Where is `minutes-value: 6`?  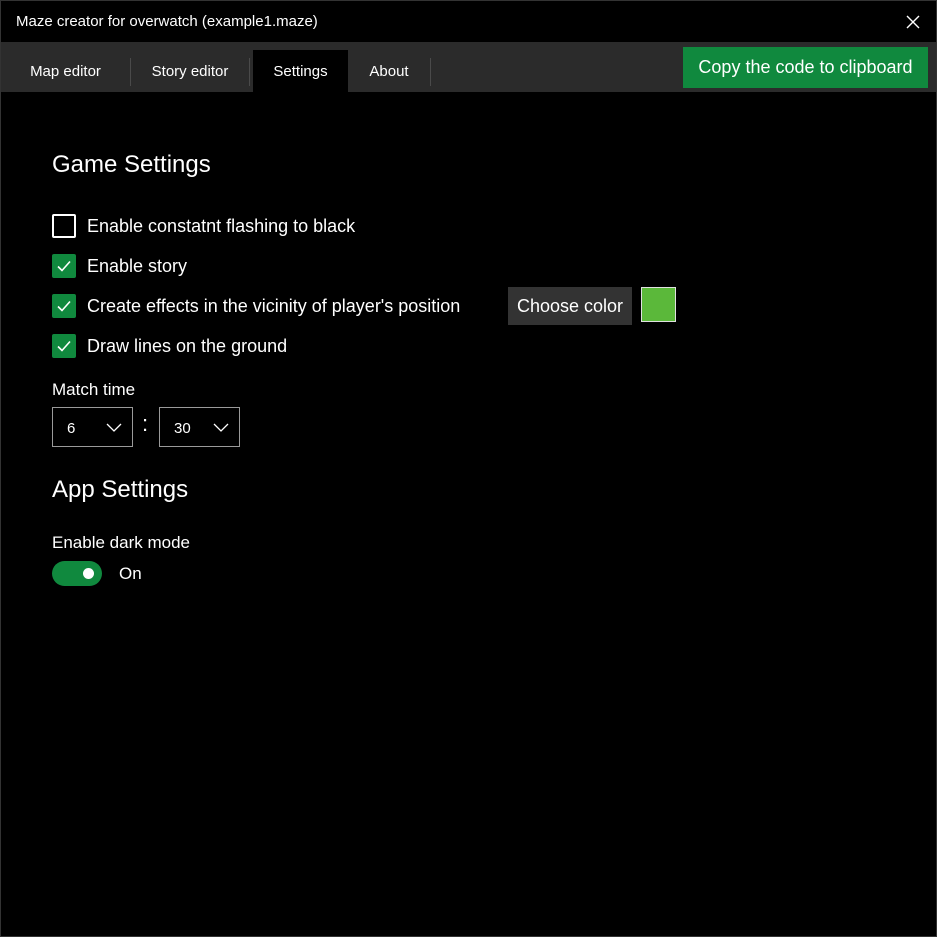
minutes-value: 6 is located at coordinates (71, 428).